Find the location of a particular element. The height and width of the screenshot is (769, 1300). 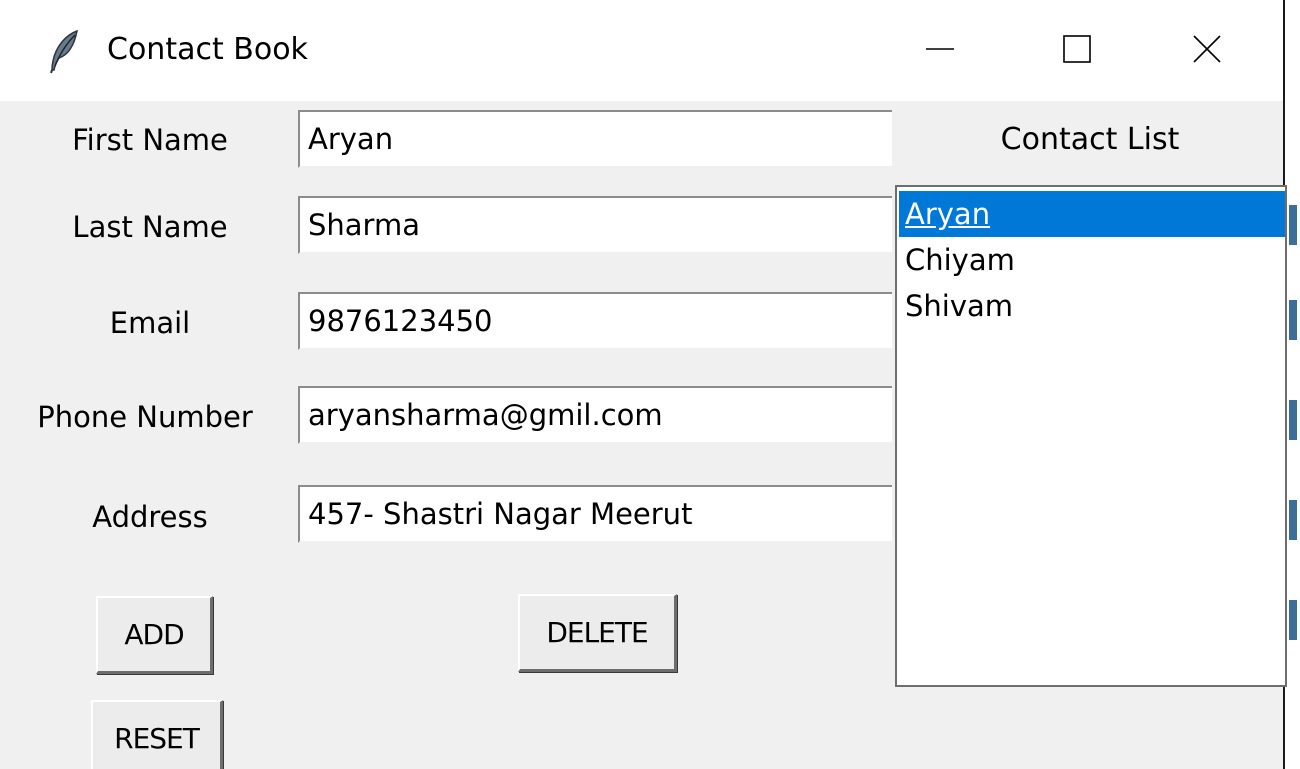

close-button is located at coordinates (1207, 51).